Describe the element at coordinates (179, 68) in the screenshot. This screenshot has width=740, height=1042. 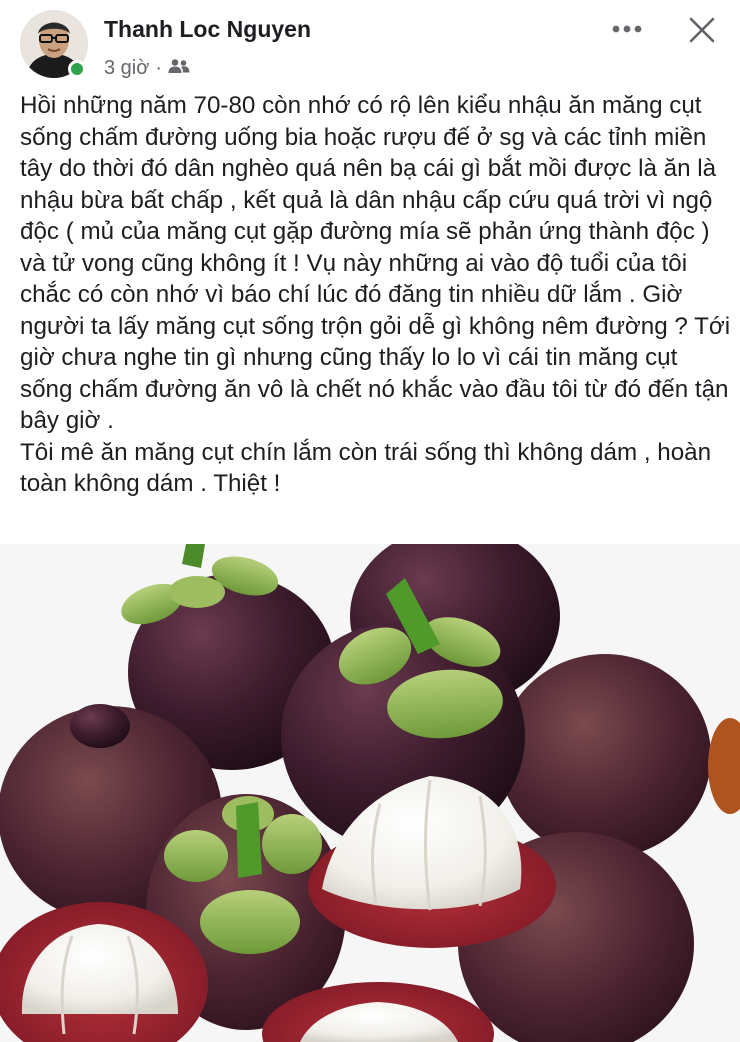
I see `friends-icon` at that location.